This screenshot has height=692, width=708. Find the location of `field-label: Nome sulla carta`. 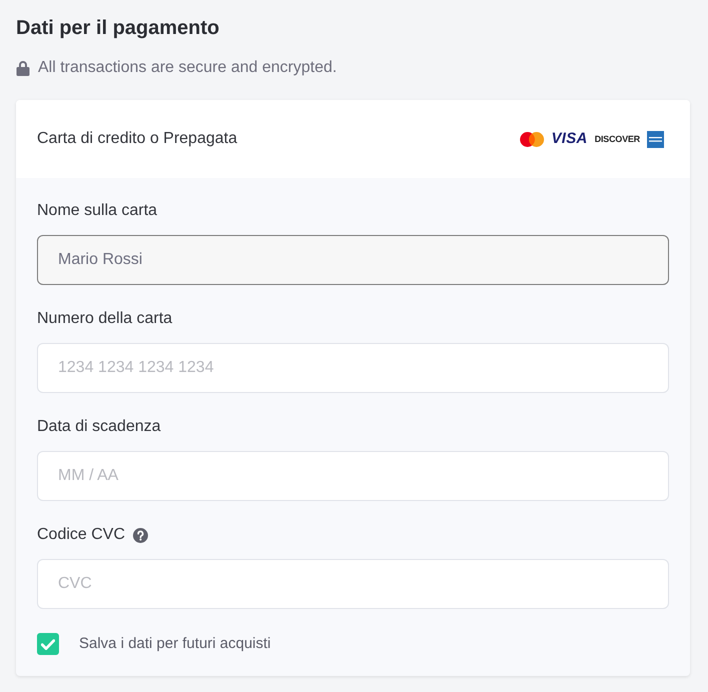

field-label: Nome sulla carta is located at coordinates (97, 211).